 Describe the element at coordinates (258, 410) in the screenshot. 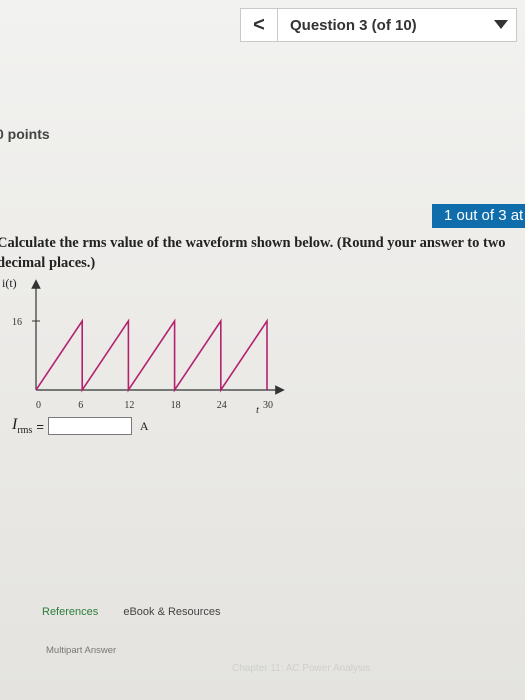

I see `x-axis-label: t` at that location.